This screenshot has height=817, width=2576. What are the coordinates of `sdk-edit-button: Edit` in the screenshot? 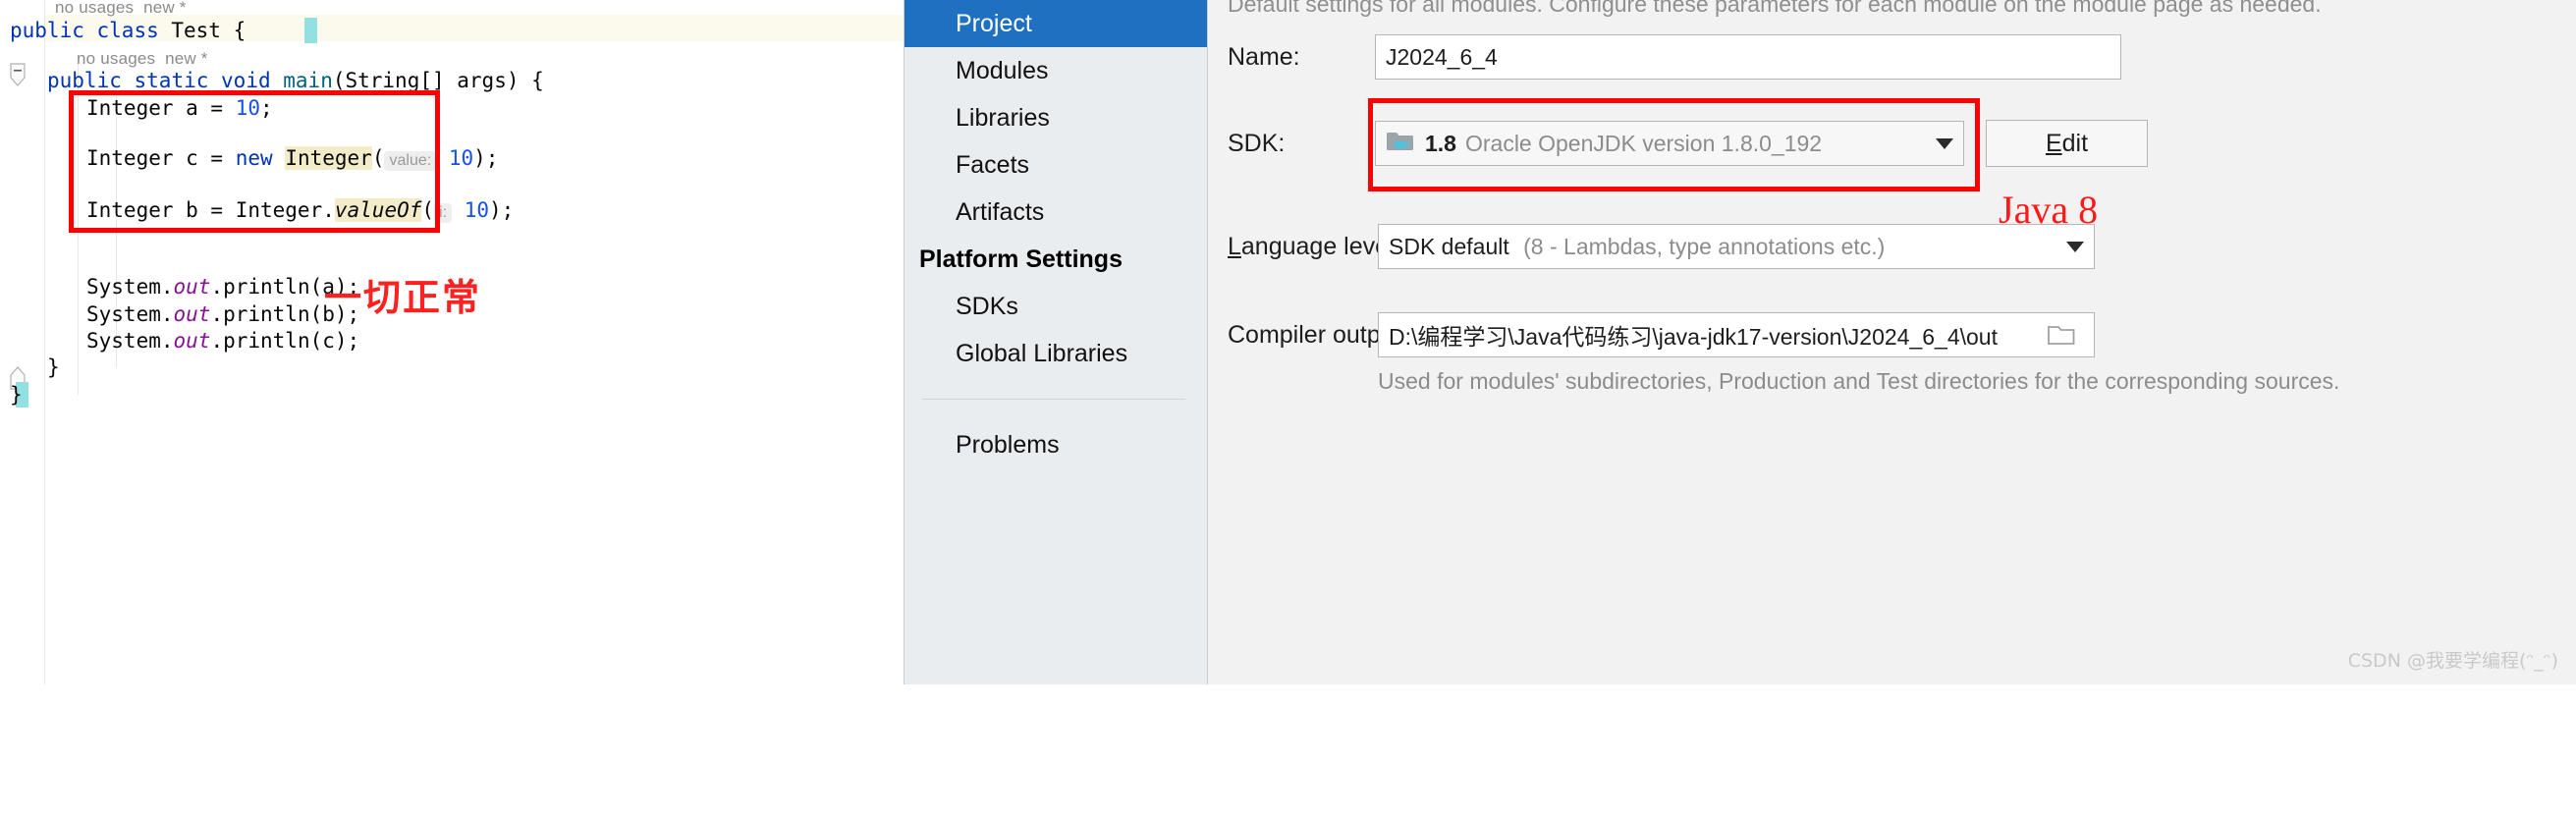 It's located at (2067, 143).